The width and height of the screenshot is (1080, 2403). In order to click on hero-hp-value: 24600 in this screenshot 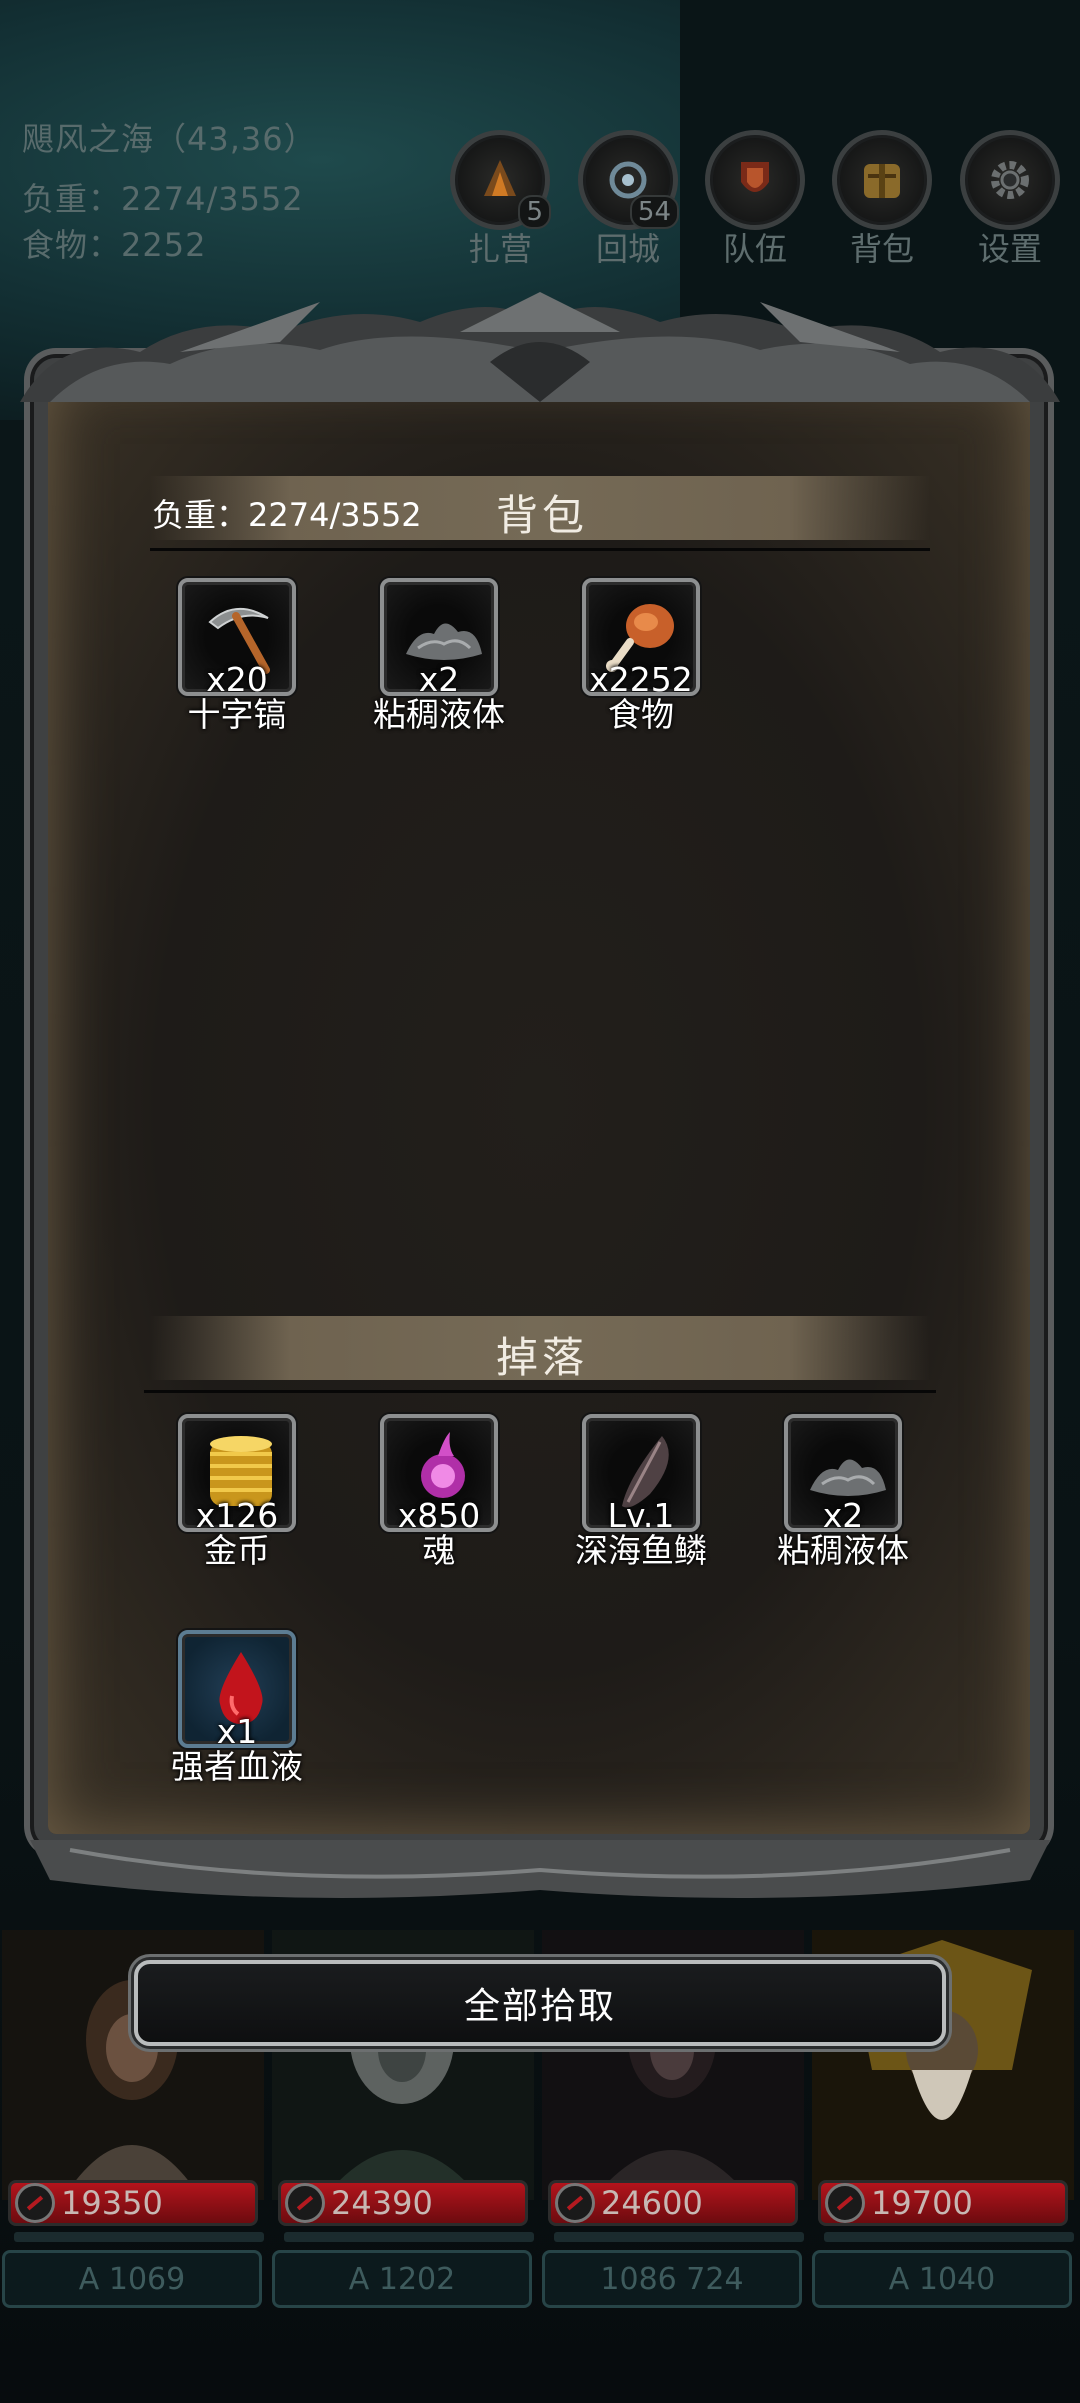, I will do `click(652, 2203)`.